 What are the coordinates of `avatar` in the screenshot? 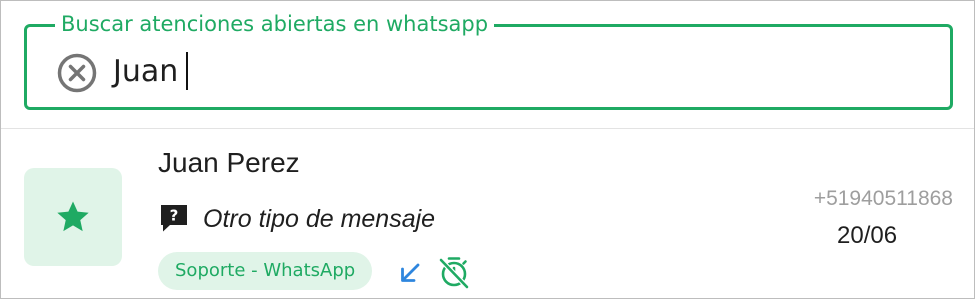 It's located at (73, 217).